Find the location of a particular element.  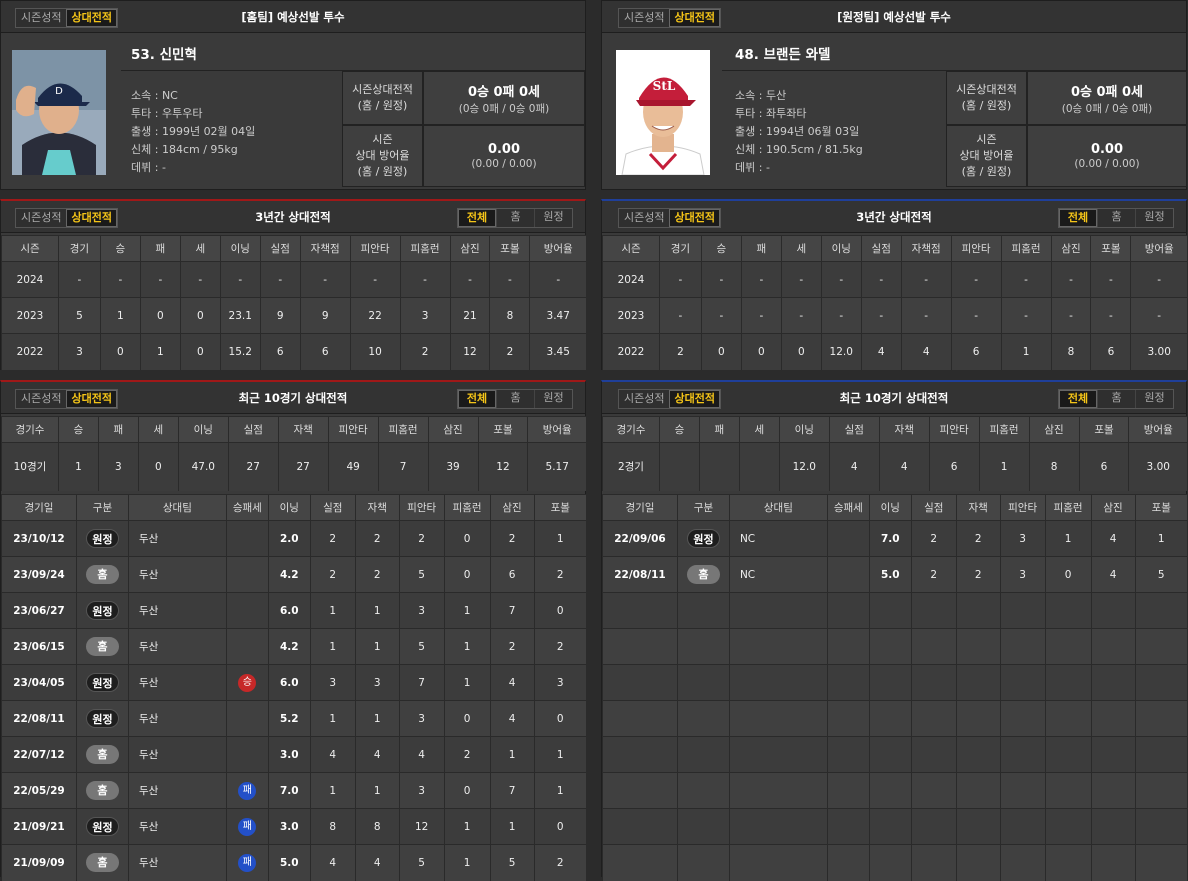

col-header: 삼진 is located at coordinates (512, 507).